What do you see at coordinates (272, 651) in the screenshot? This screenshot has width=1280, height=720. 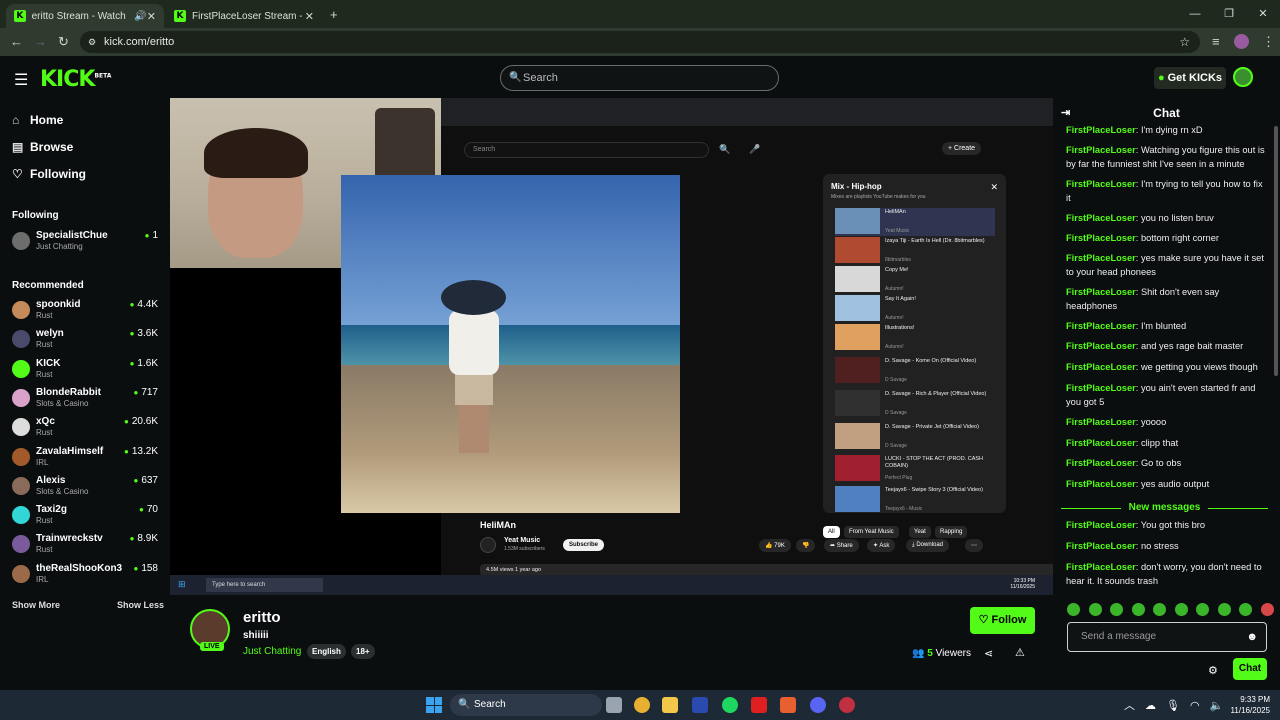 I see `stream-category-link: Just Chatting` at bounding box center [272, 651].